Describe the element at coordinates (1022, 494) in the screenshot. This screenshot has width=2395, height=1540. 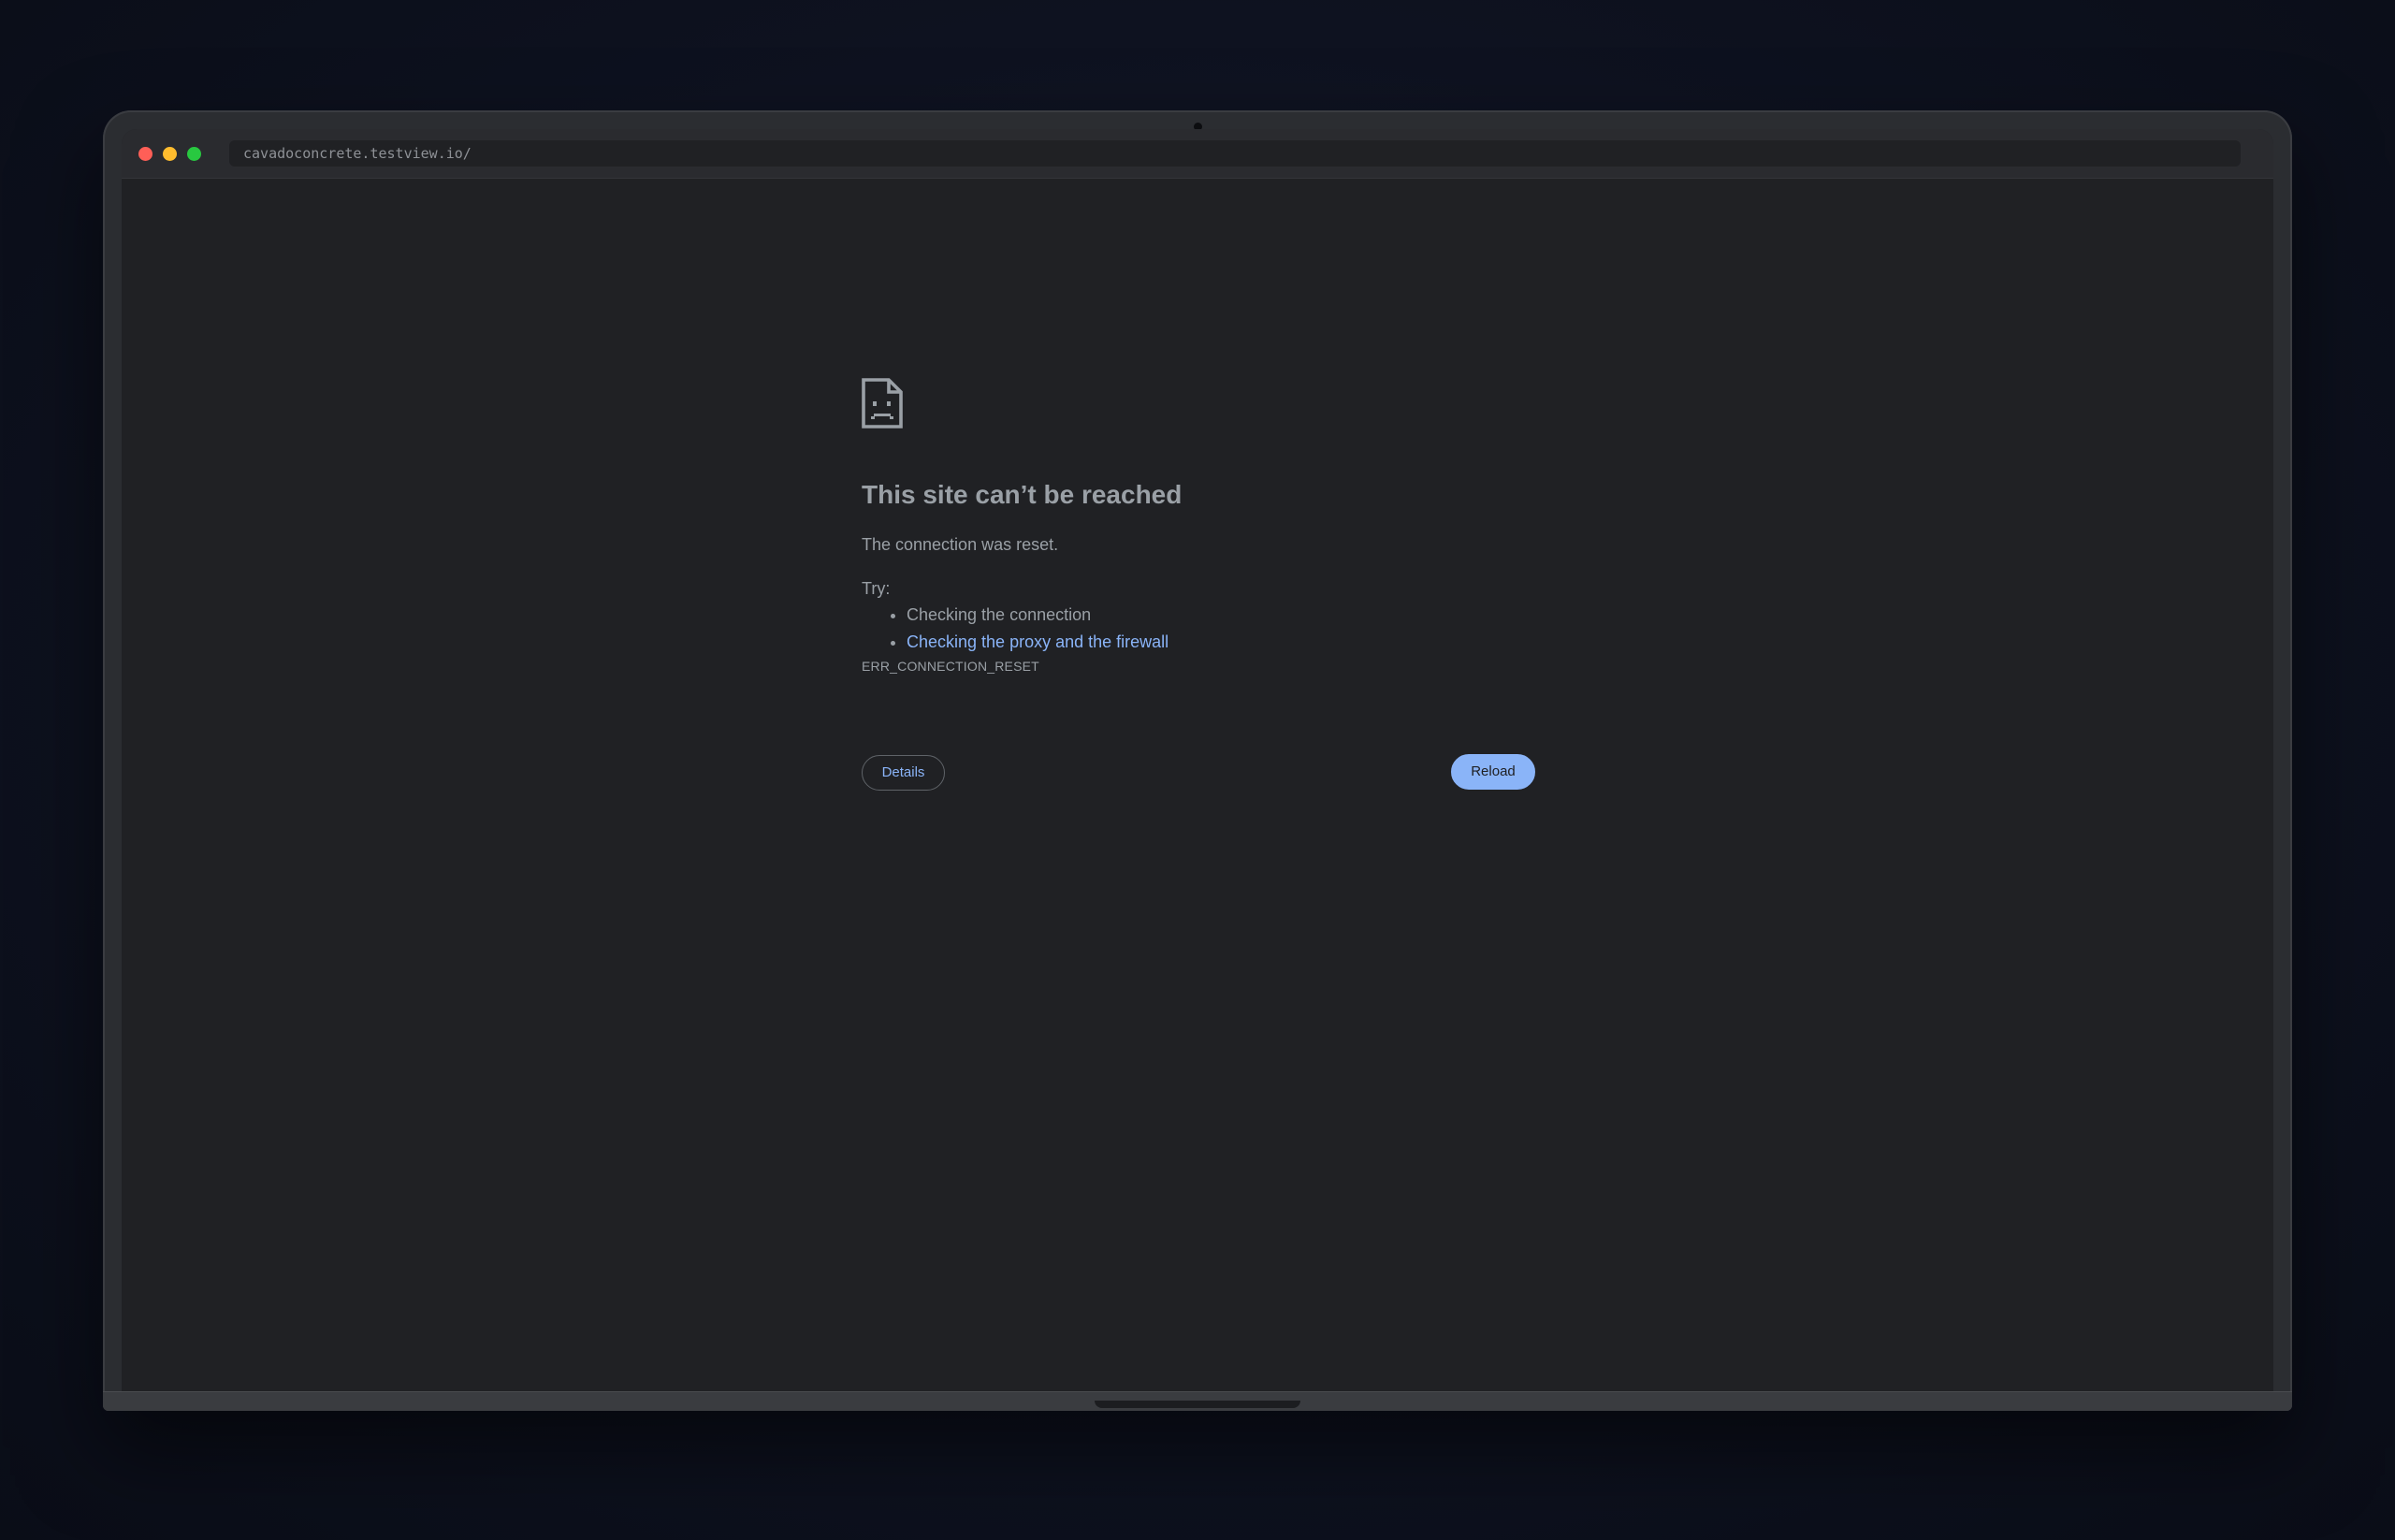
I see `page-title: This site can’t be reached` at that location.